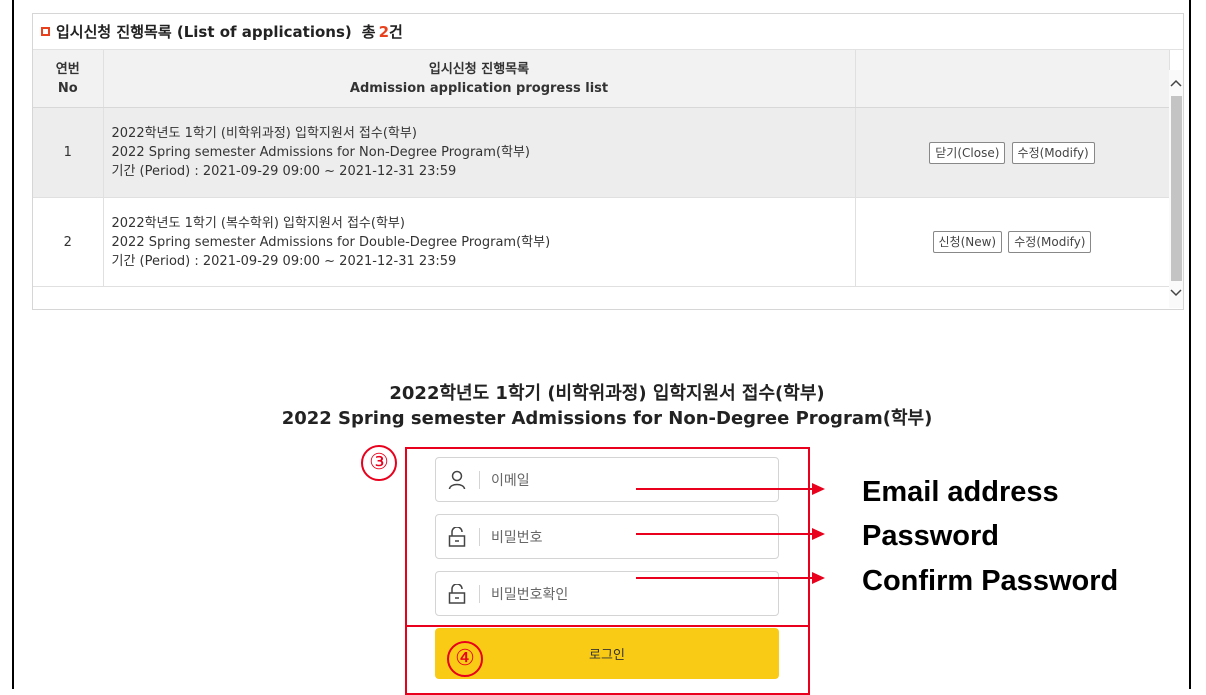 This screenshot has height=695, width=1206. I want to click on header-actions, so click(1012, 79).